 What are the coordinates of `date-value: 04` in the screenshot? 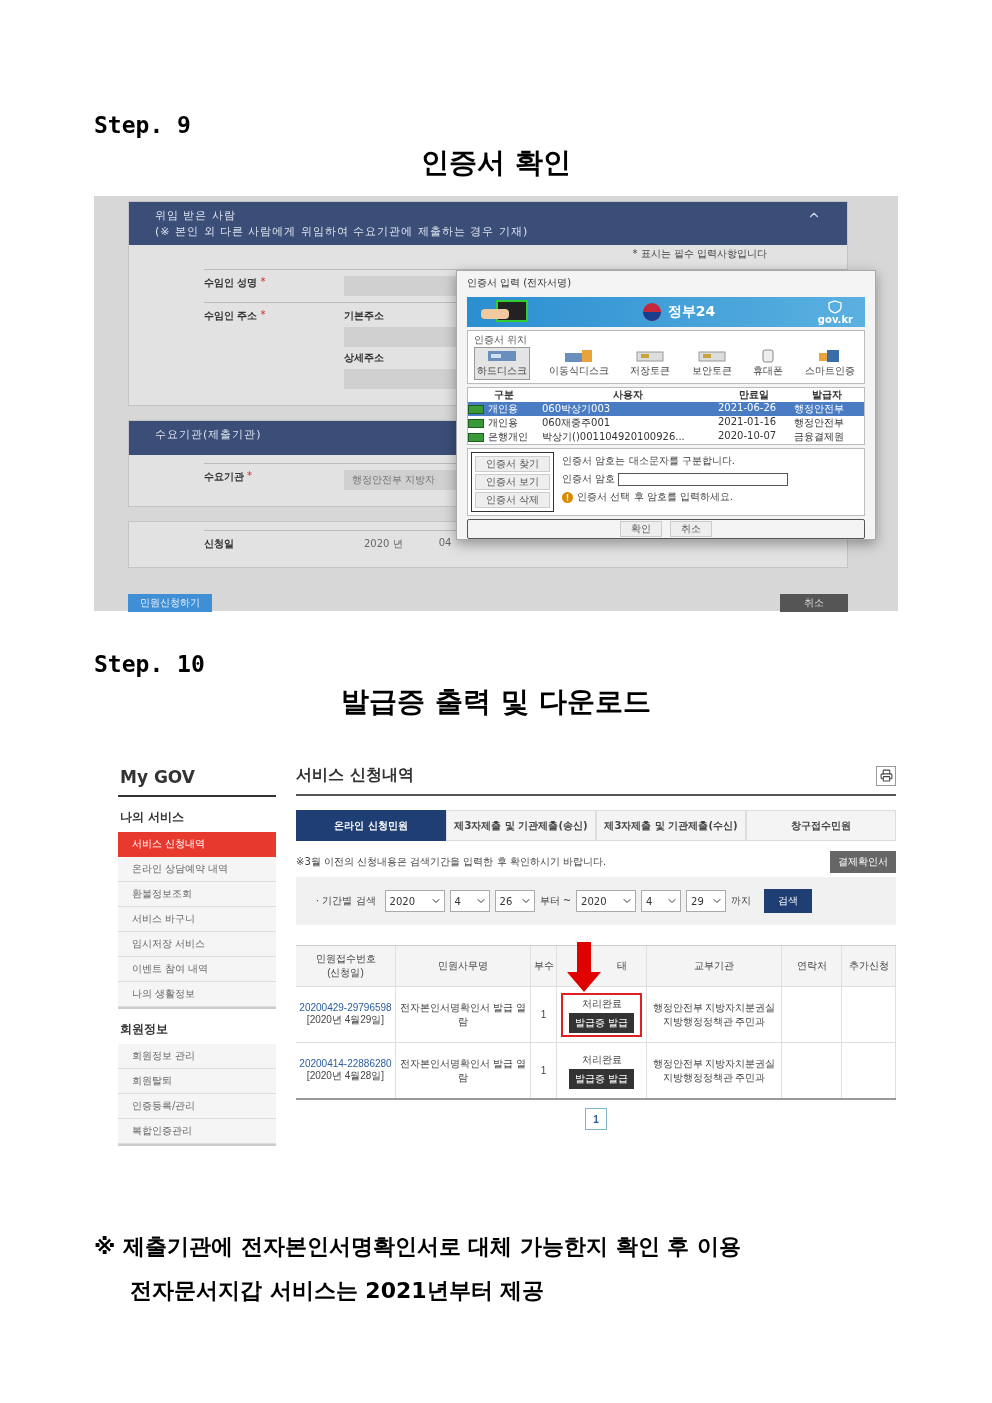 It's located at (445, 543).